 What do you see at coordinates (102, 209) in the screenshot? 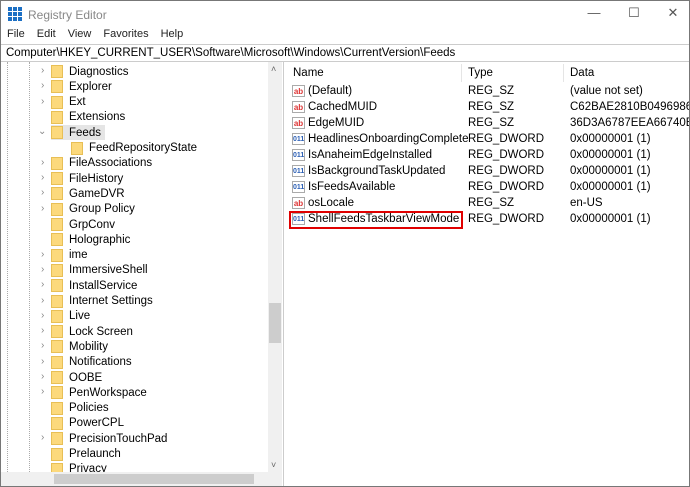
I see `tree-item-label: Group Policy` at bounding box center [102, 209].